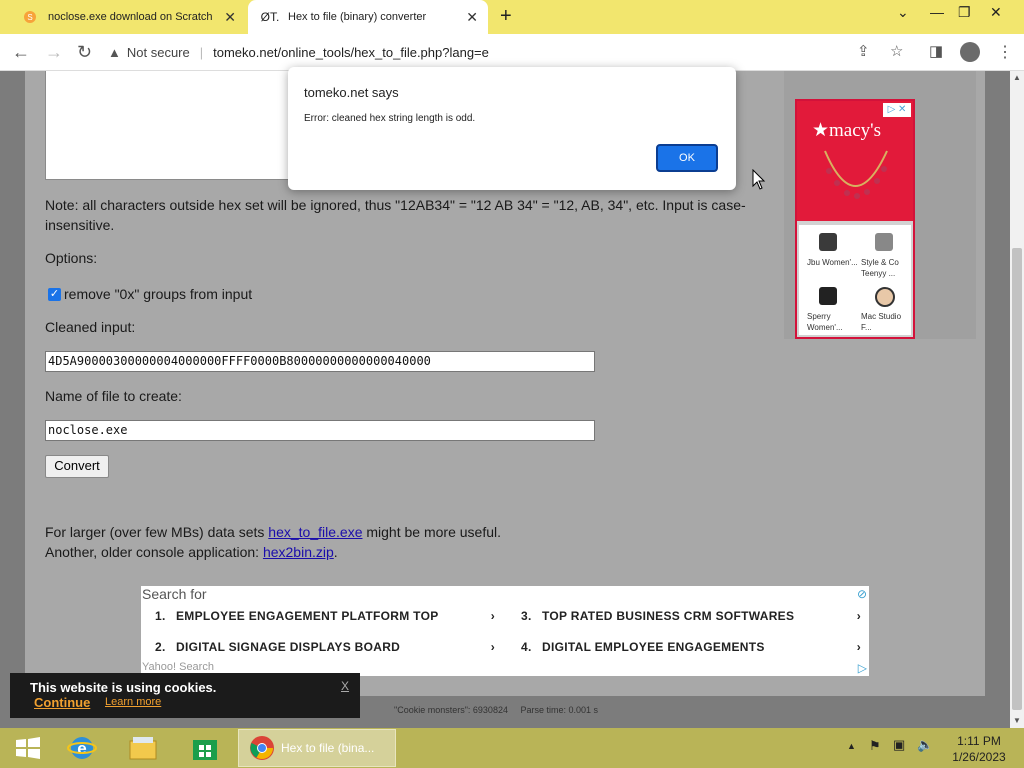 Image resolution: width=1024 pixels, height=768 pixels. What do you see at coordinates (174, 594) in the screenshot?
I see `search-for-label: Search for` at bounding box center [174, 594].